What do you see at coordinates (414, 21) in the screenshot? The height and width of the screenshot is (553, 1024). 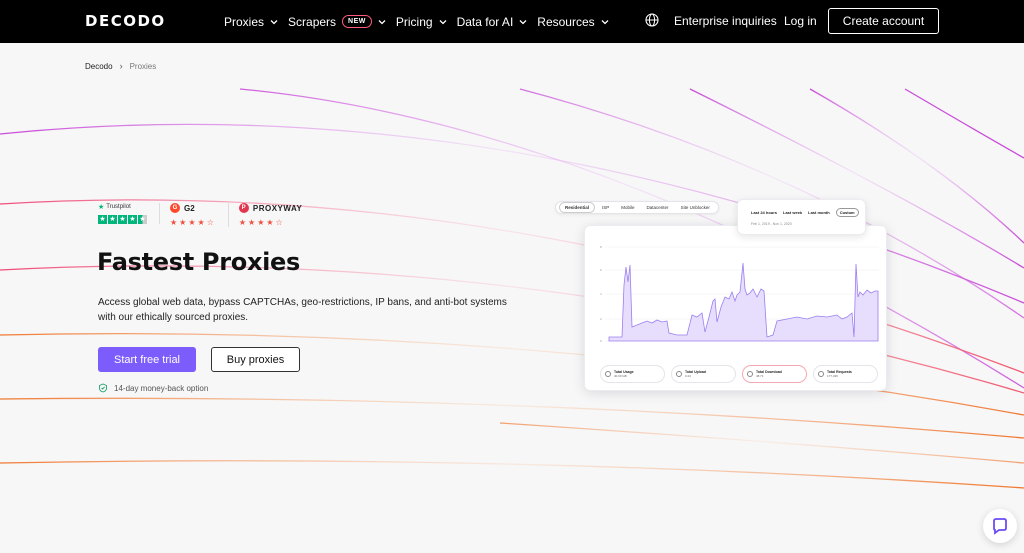 I see `menu-label: Pricing` at bounding box center [414, 21].